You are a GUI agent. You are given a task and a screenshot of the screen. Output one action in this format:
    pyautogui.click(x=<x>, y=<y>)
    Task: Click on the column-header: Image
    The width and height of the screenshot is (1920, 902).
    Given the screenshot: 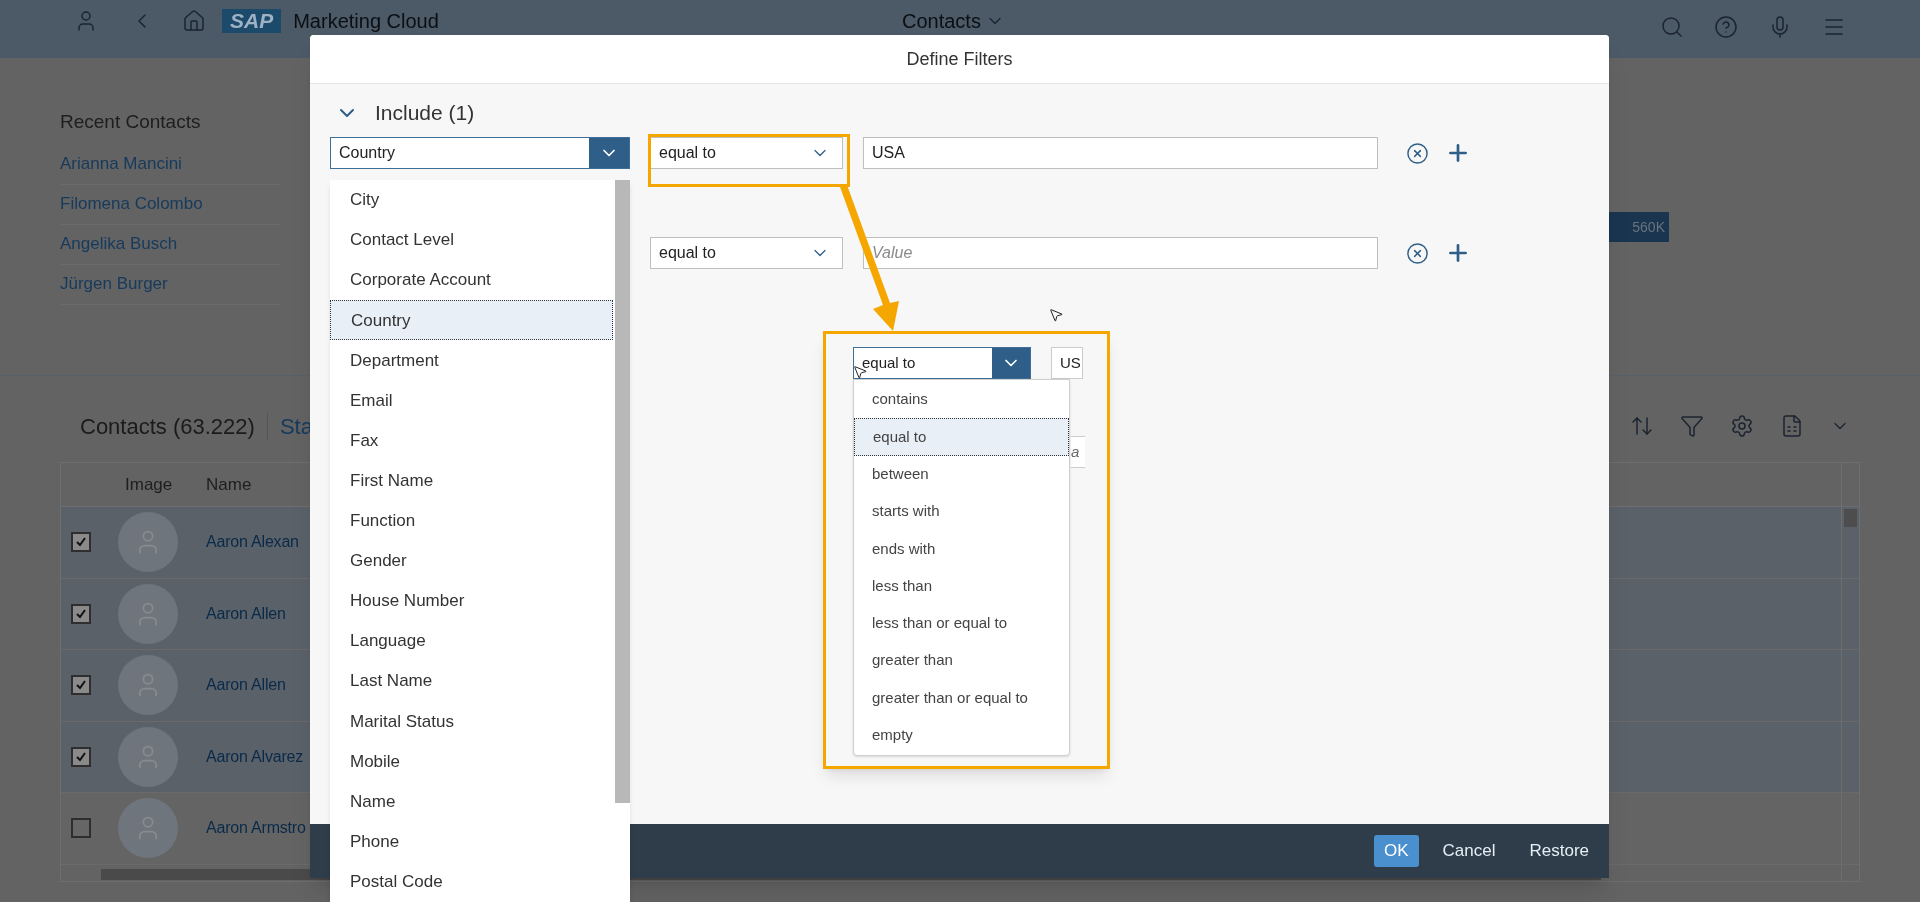 What is the action you would take?
    pyautogui.click(x=149, y=484)
    